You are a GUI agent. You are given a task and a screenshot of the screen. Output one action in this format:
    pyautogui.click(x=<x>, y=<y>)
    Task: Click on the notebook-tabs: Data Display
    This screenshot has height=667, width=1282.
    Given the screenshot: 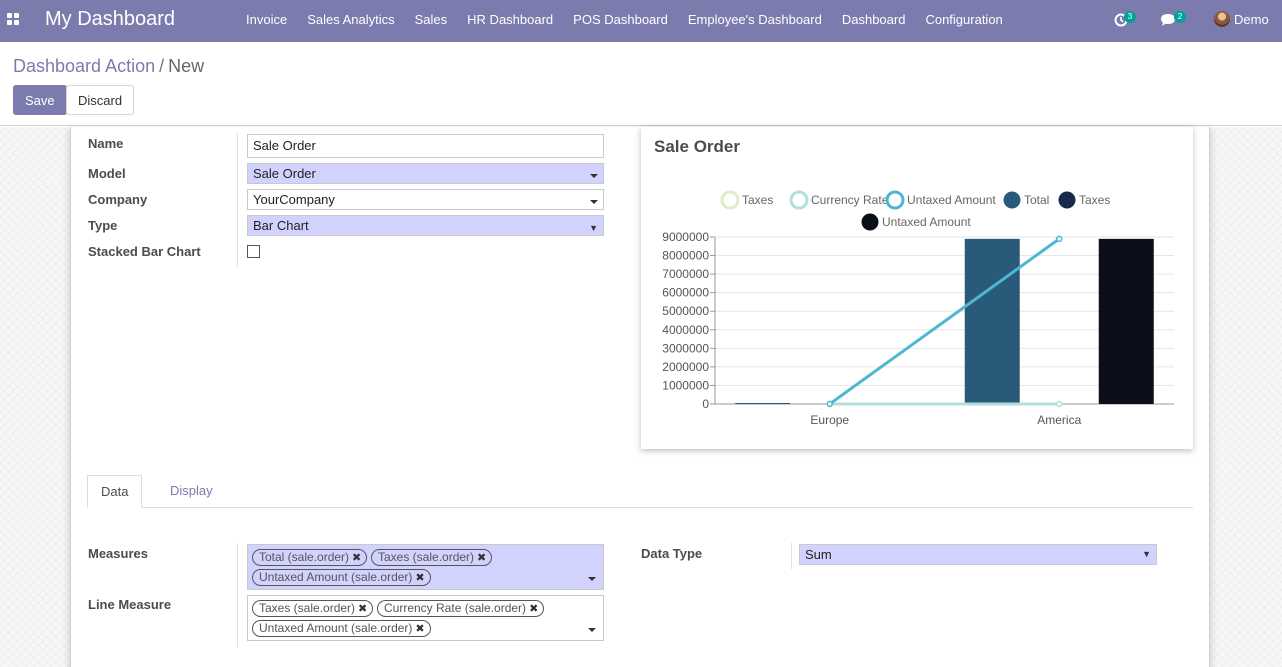 What is the action you would take?
    pyautogui.click(x=640, y=491)
    